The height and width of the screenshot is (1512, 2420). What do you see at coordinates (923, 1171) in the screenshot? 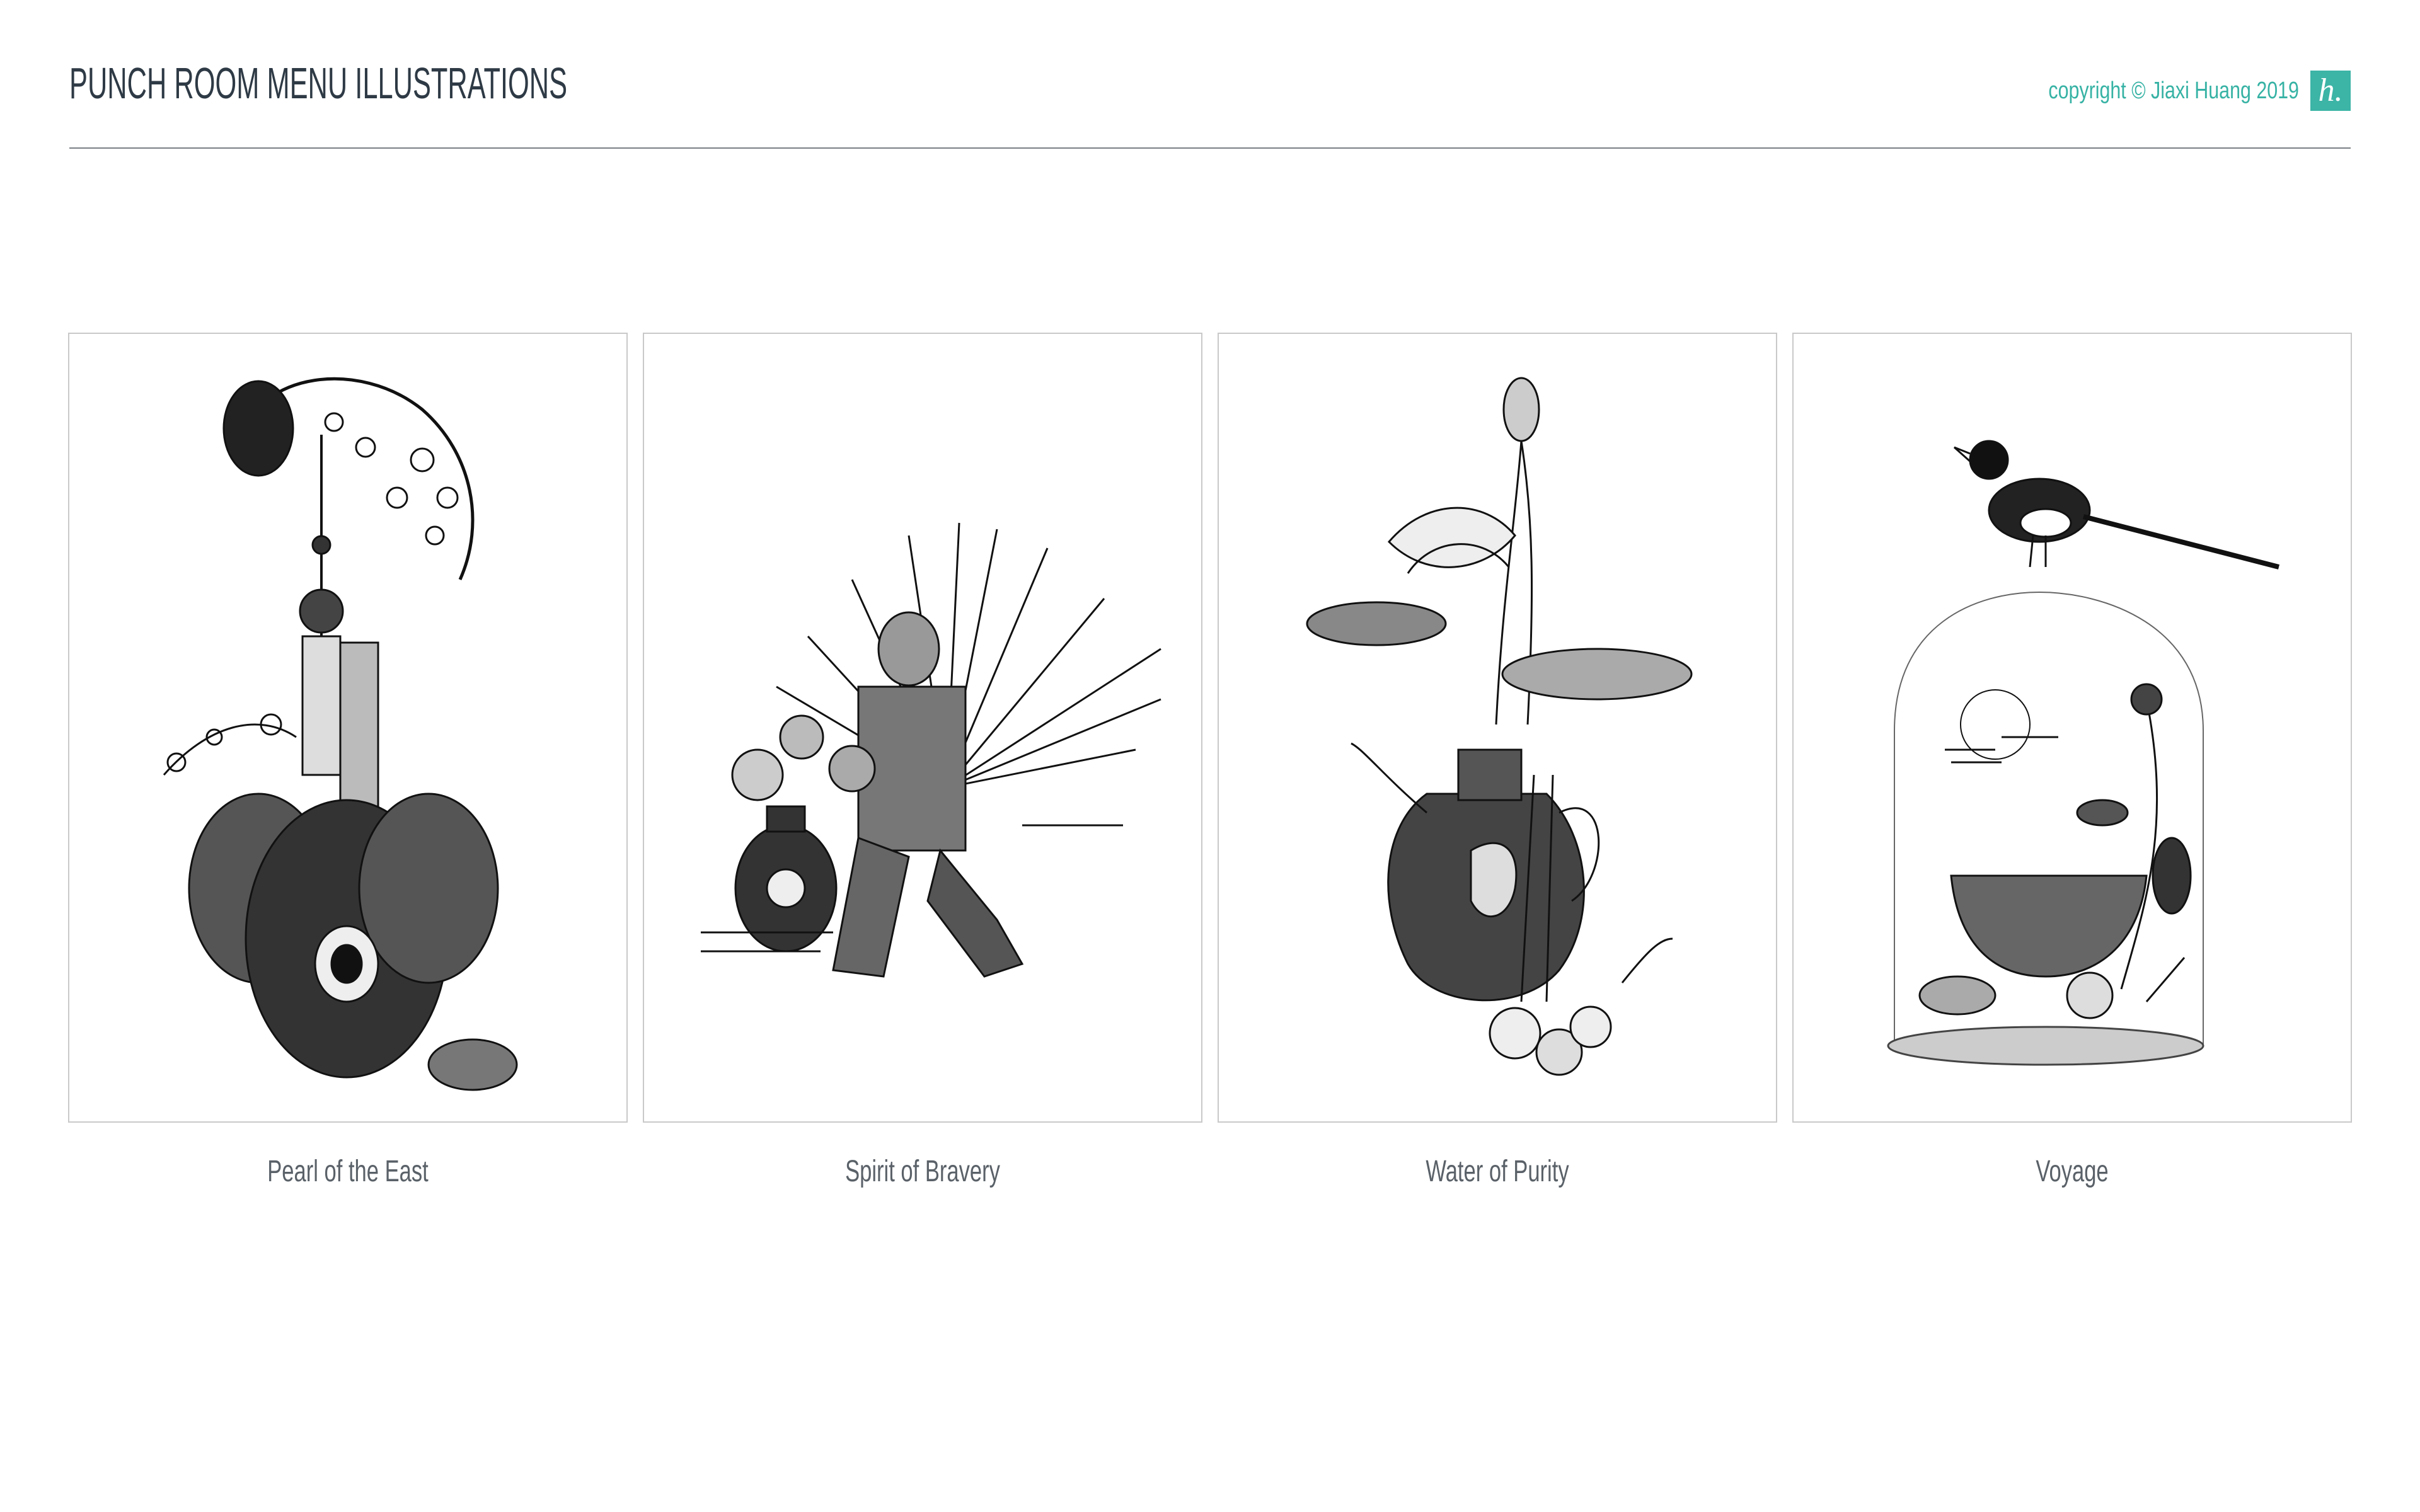
I see `card-caption: Spirit of Bravery` at bounding box center [923, 1171].